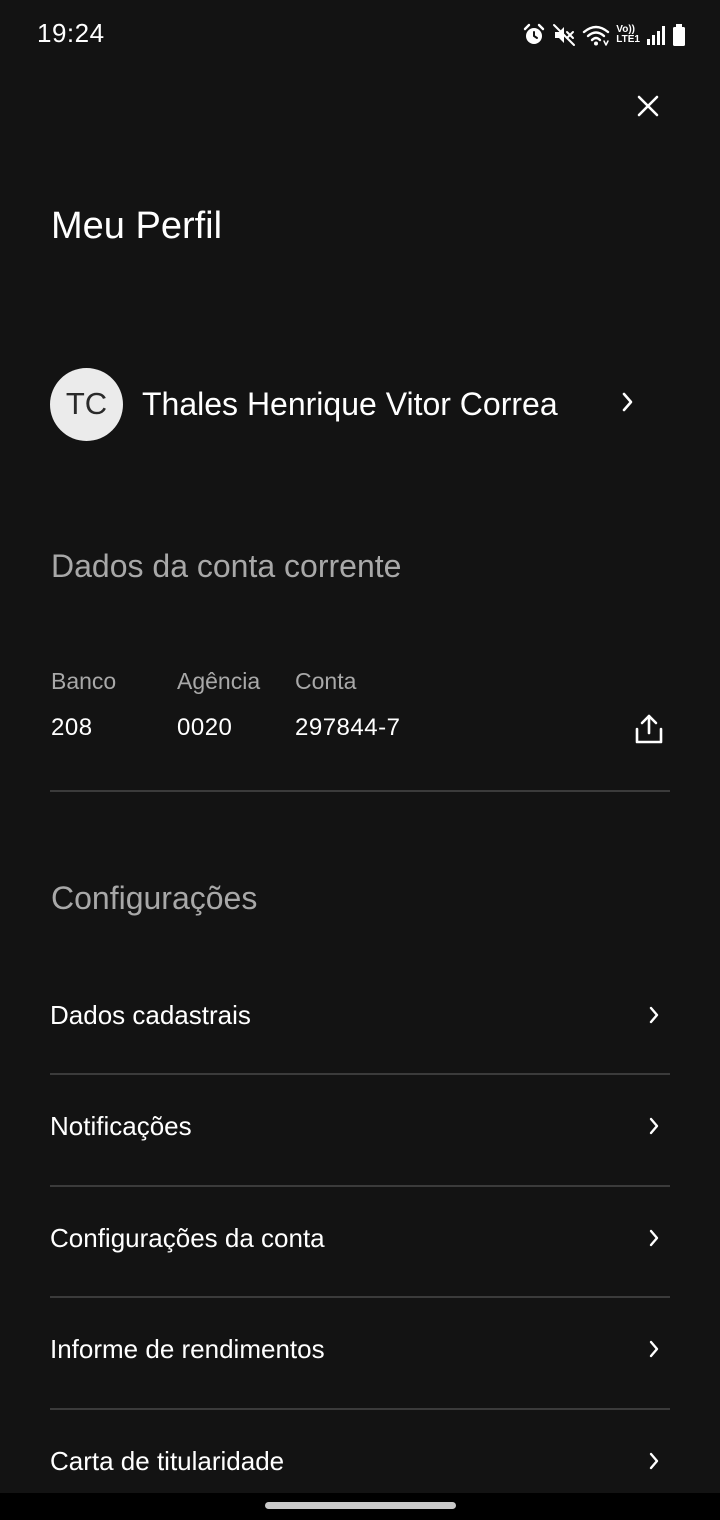  Describe the element at coordinates (350, 403) in the screenshot. I see `profile-name: Thales Henrique Vitor Correa` at that location.